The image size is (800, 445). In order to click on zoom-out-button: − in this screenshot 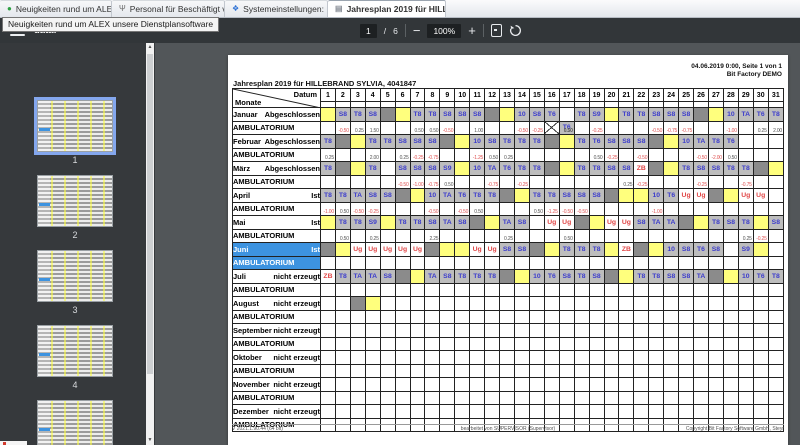, I will do `click(417, 30)`.